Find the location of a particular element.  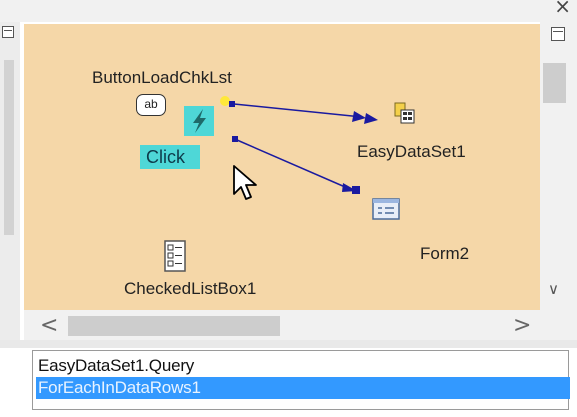

scroll-down-arrow-icon: ∨ is located at coordinates (553, 289).